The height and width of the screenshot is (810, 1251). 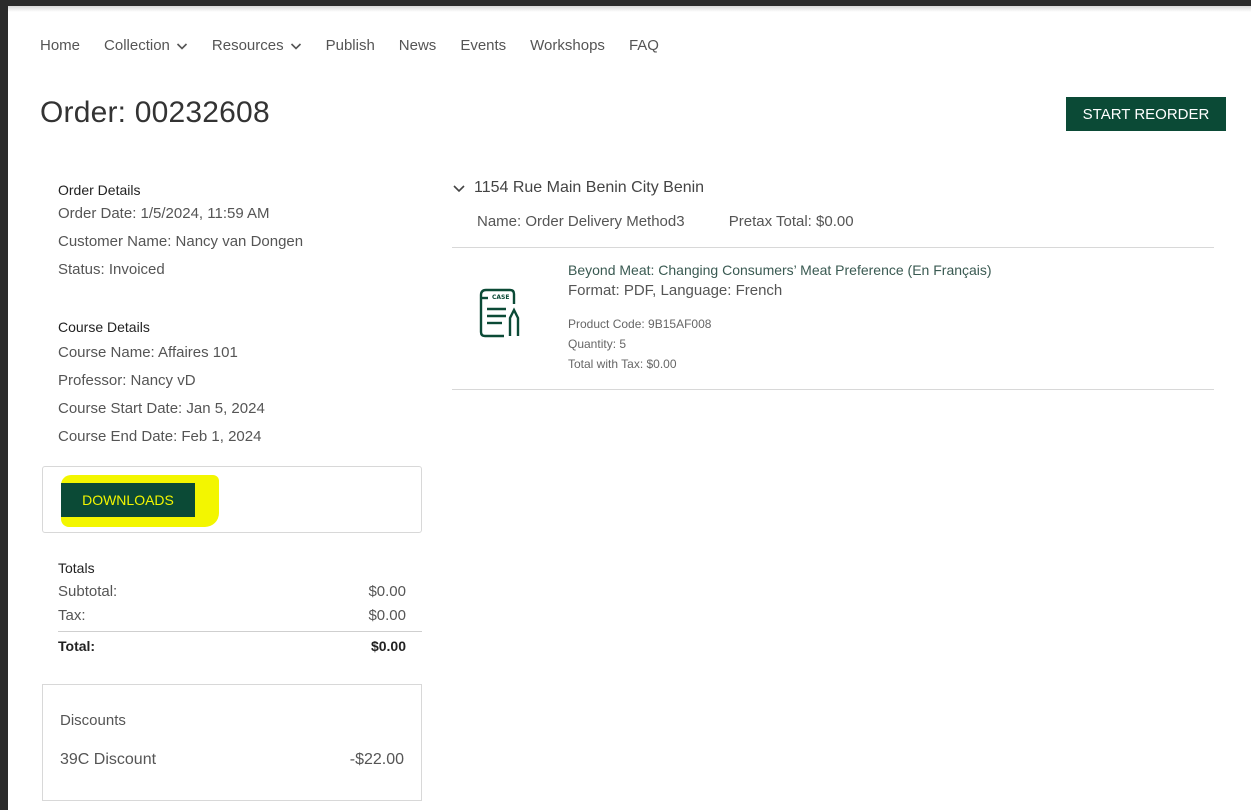 I want to click on nav-item-workshops: Workshops, so click(x=567, y=45).